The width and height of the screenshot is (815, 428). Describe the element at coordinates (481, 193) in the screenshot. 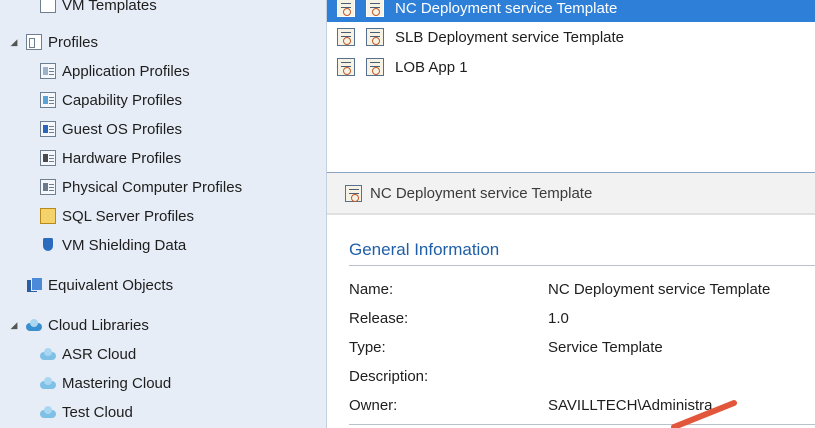

I see `details-header-title: NC Deployment service Template` at that location.